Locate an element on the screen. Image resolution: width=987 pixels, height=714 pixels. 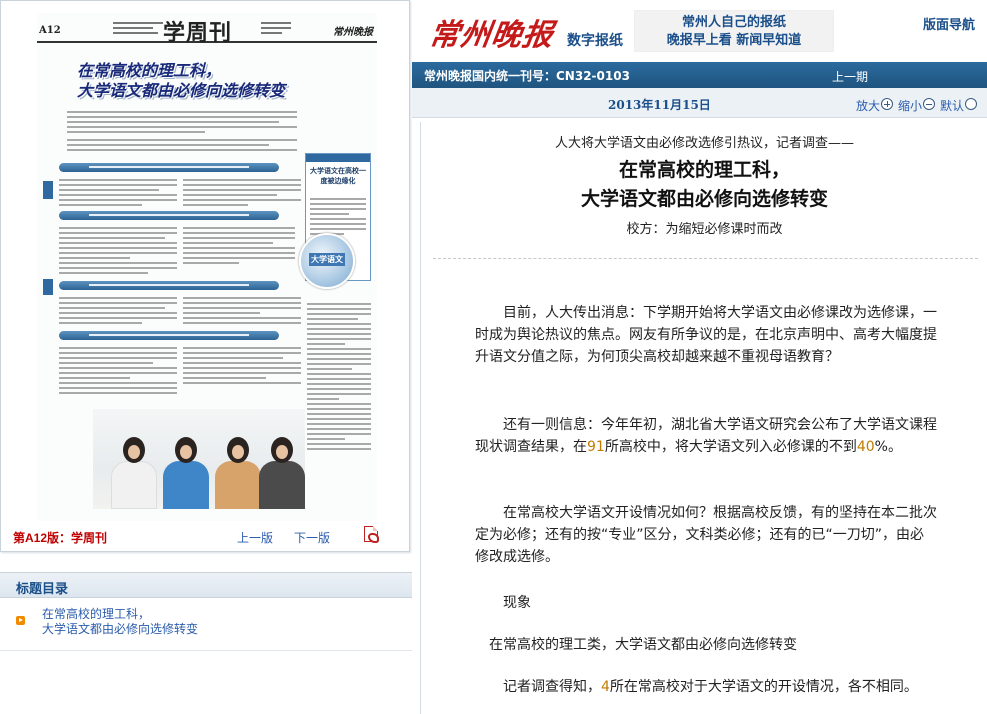
issue-date: 2013年11月15日 is located at coordinates (659, 105).